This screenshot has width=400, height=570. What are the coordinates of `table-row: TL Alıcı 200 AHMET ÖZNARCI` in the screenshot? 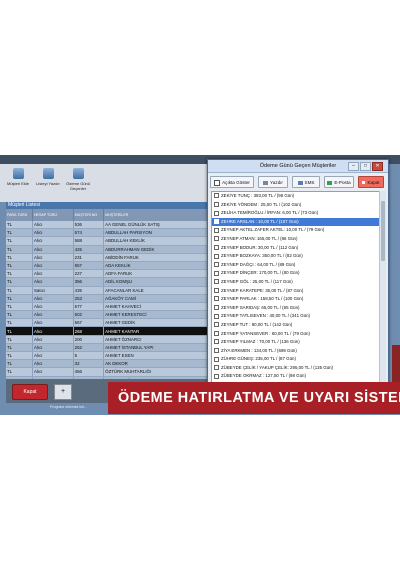 It's located at (108, 339).